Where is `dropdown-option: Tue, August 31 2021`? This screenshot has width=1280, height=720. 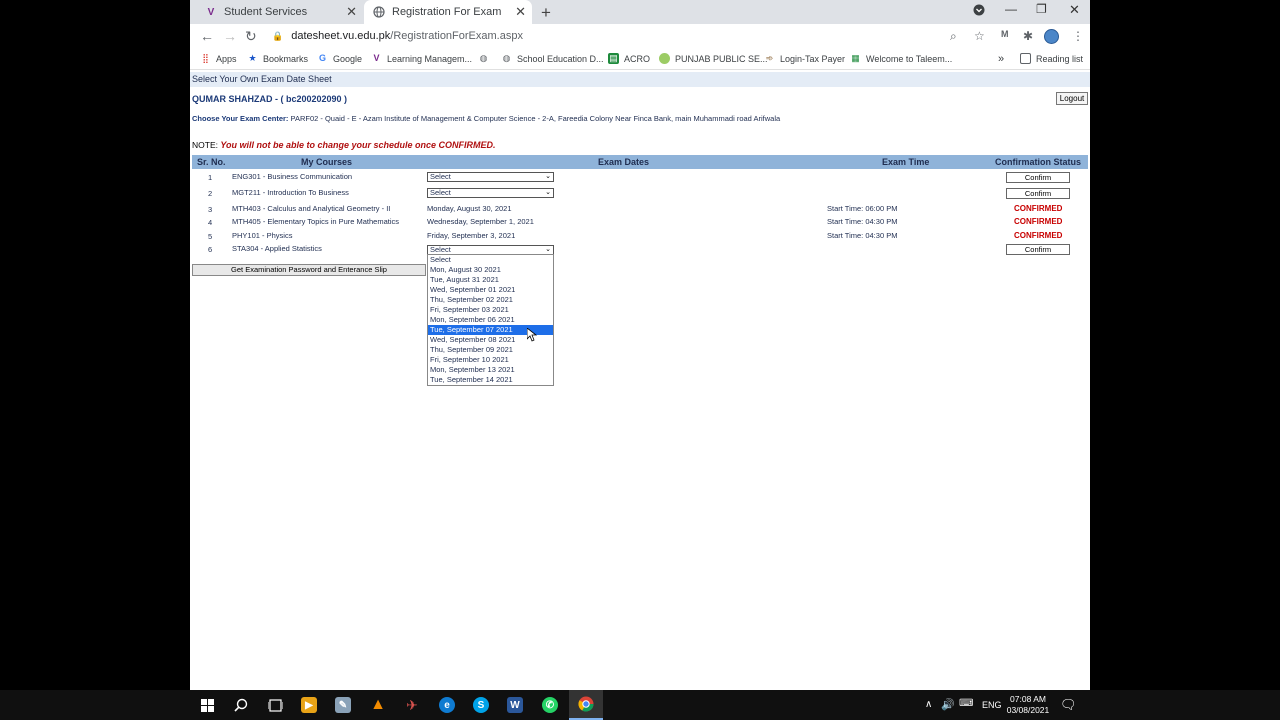 dropdown-option: Tue, August 31 2021 is located at coordinates (490, 280).